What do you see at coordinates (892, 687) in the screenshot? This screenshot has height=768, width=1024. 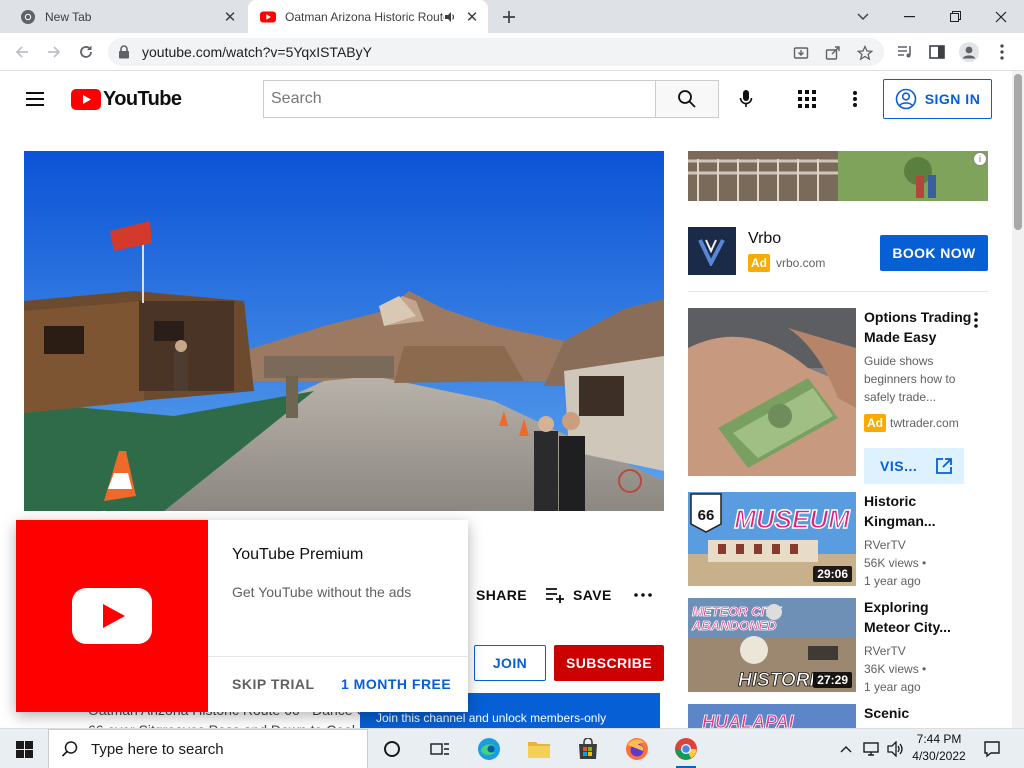 I see `upload-age: 1 year ago` at bounding box center [892, 687].